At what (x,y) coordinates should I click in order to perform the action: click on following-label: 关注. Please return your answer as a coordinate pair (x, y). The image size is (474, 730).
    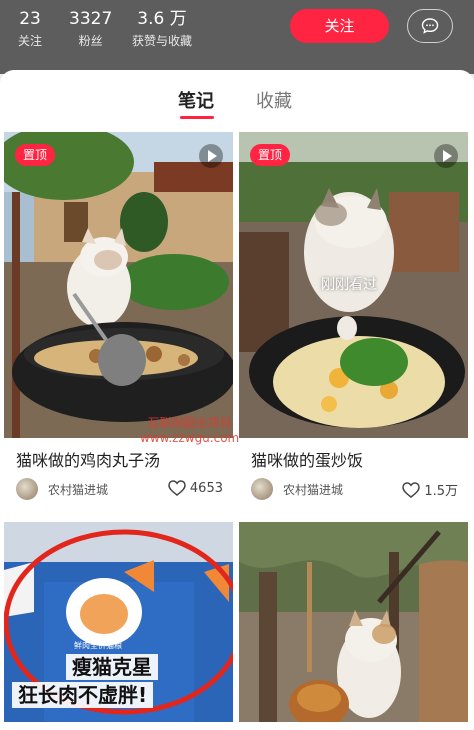
    Looking at the image, I should click on (30, 41).